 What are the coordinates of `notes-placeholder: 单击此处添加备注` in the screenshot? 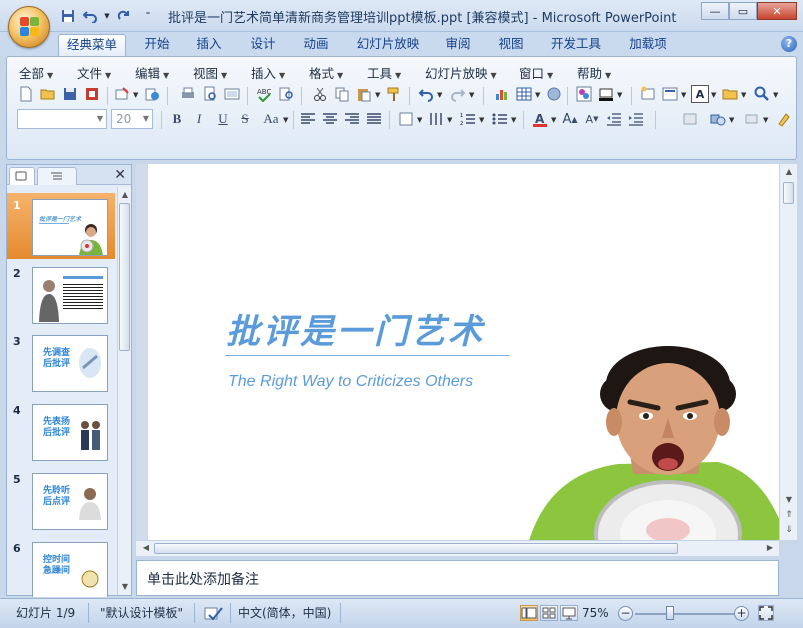 It's located at (203, 579).